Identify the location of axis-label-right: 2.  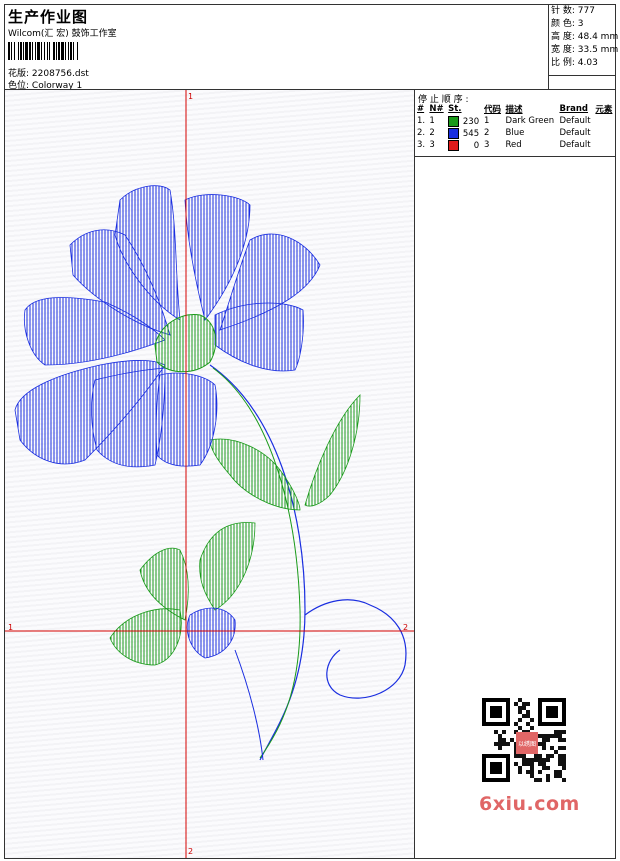
(406, 627).